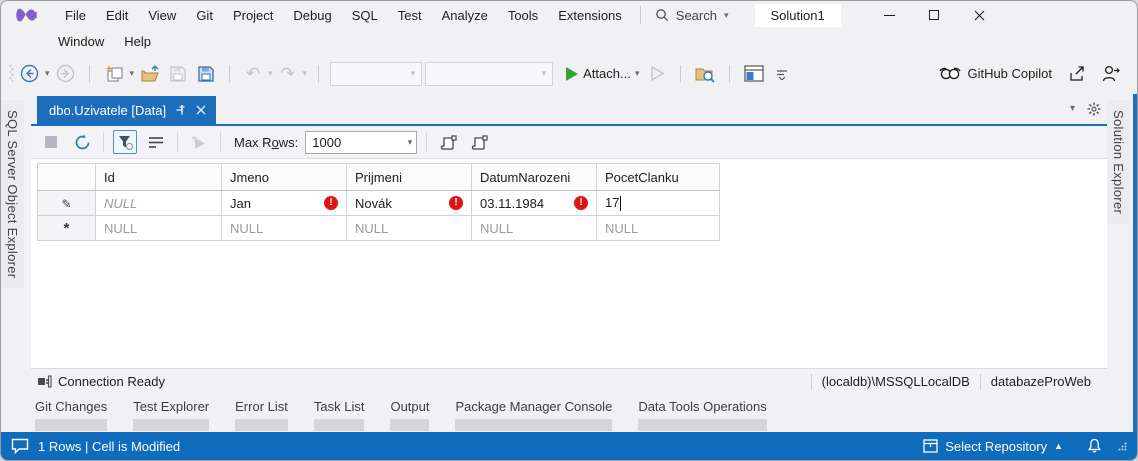  I want to click on panel-tab-task-list: Task List, so click(339, 413).